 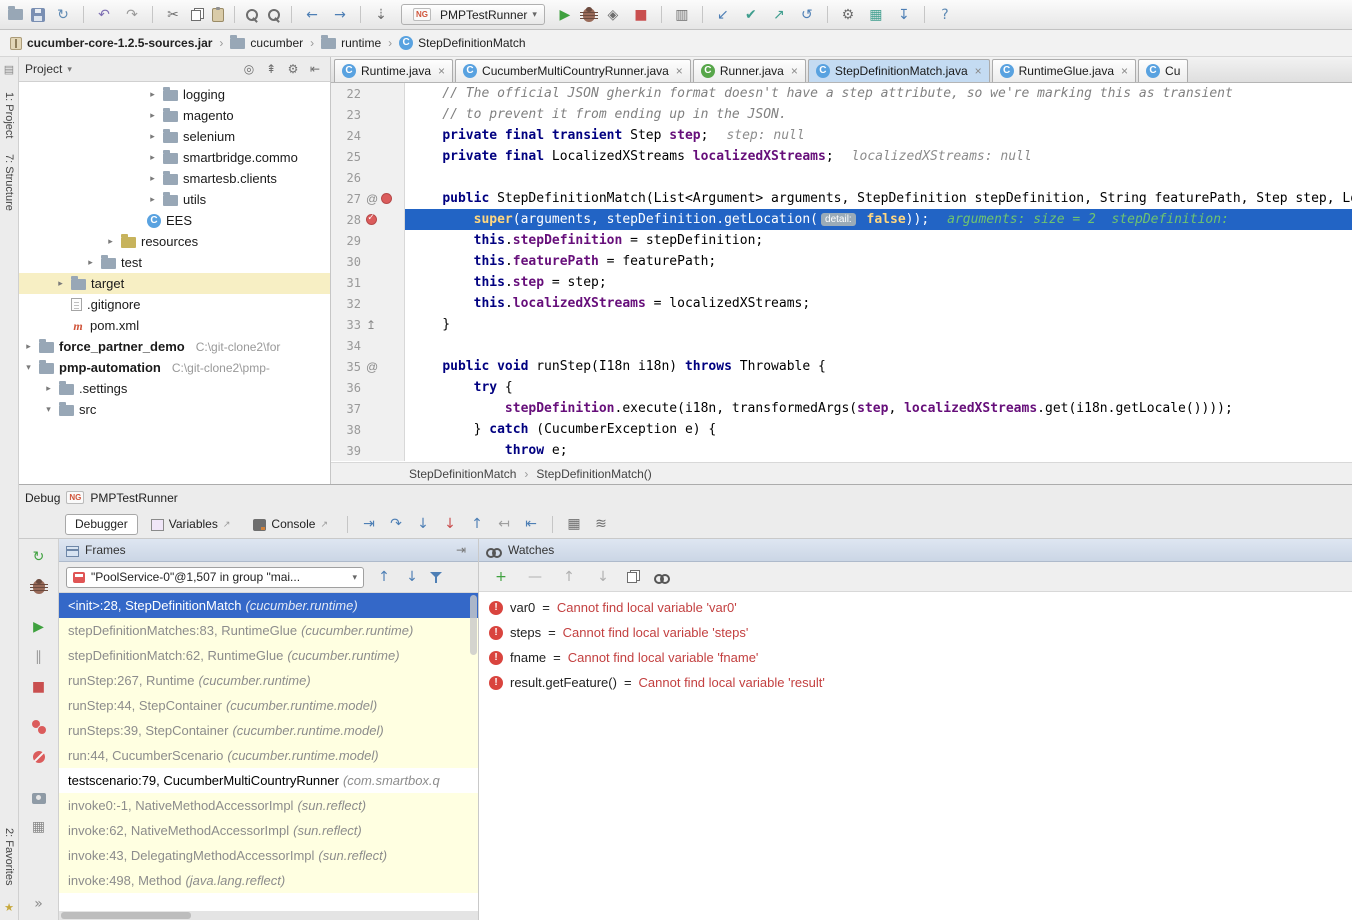 What do you see at coordinates (423, 524) in the screenshot?
I see `step-into-icon: ↓` at bounding box center [423, 524].